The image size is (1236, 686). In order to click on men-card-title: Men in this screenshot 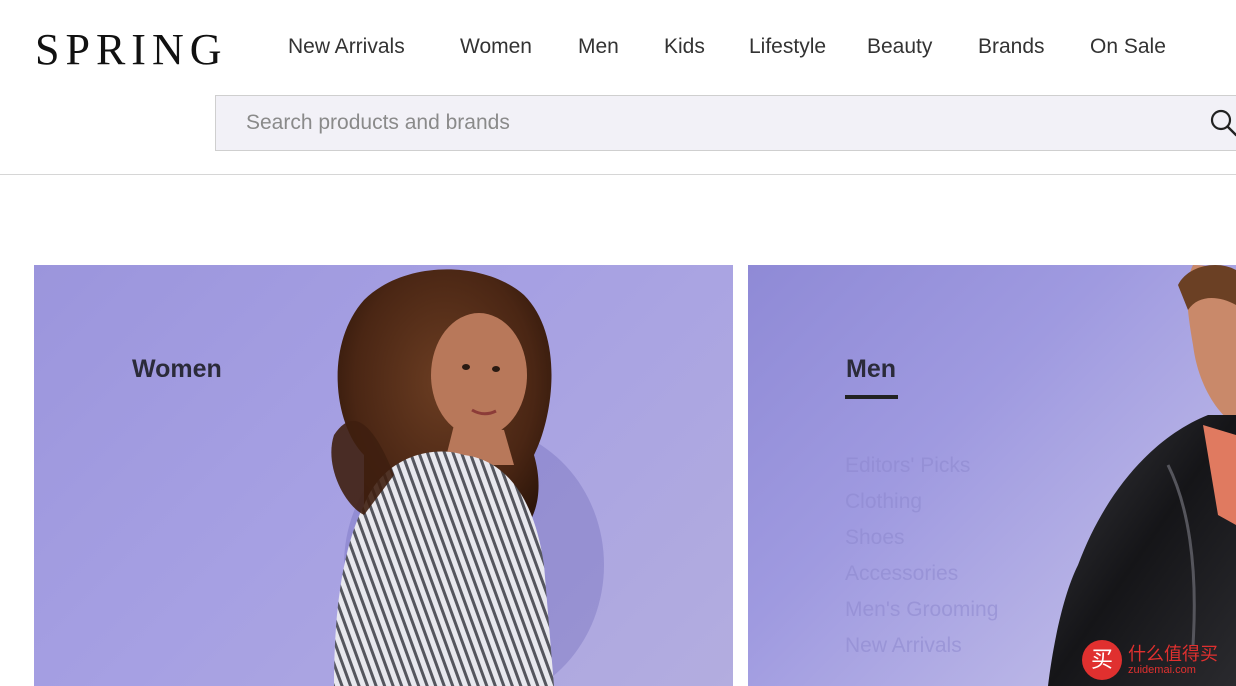, I will do `click(871, 369)`.